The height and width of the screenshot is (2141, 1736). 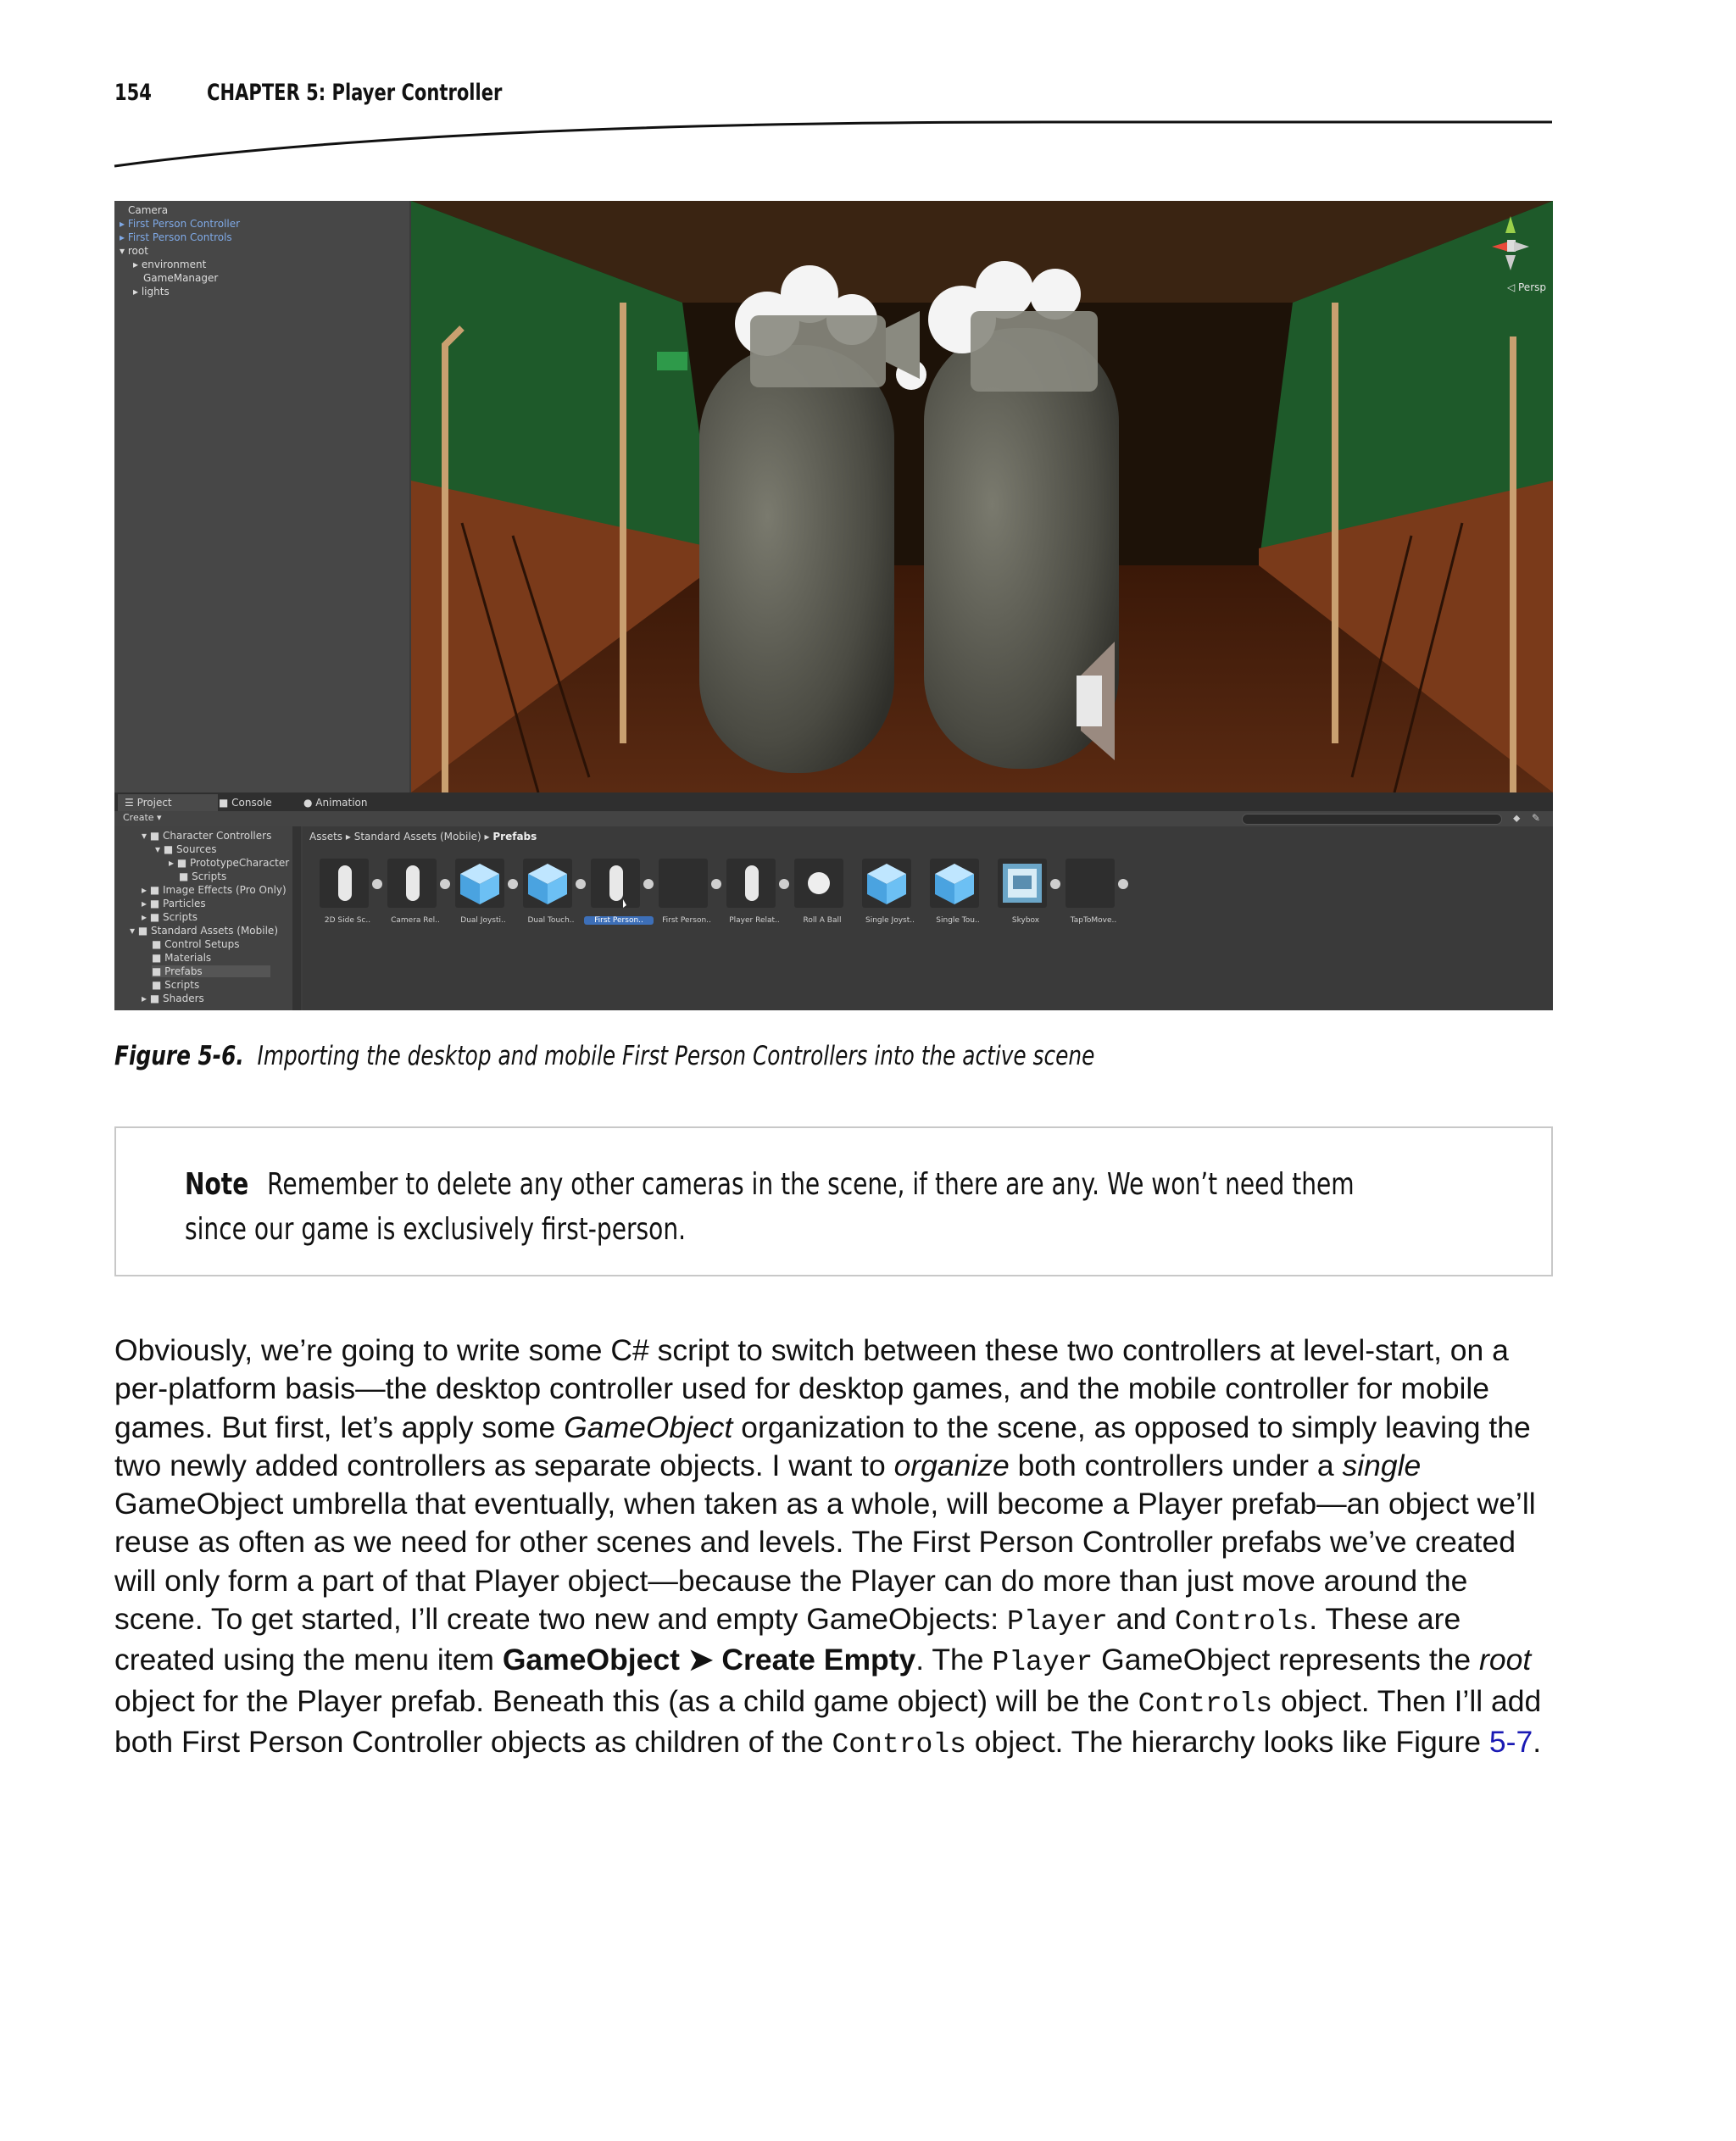 I want to click on tree-item: ▾ ■ Standard Assets (Mobile), so click(x=204, y=931).